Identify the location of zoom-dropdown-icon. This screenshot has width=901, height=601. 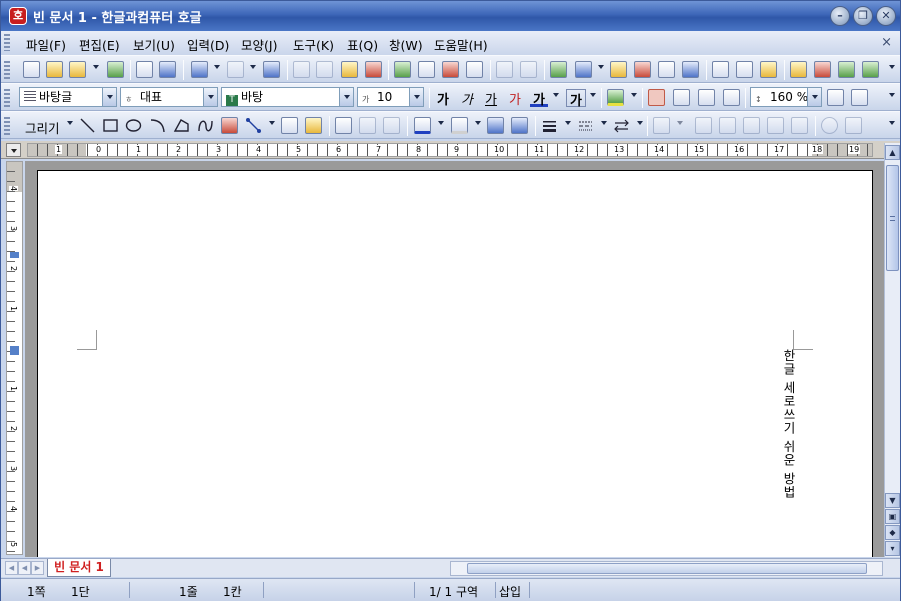
(814, 97).